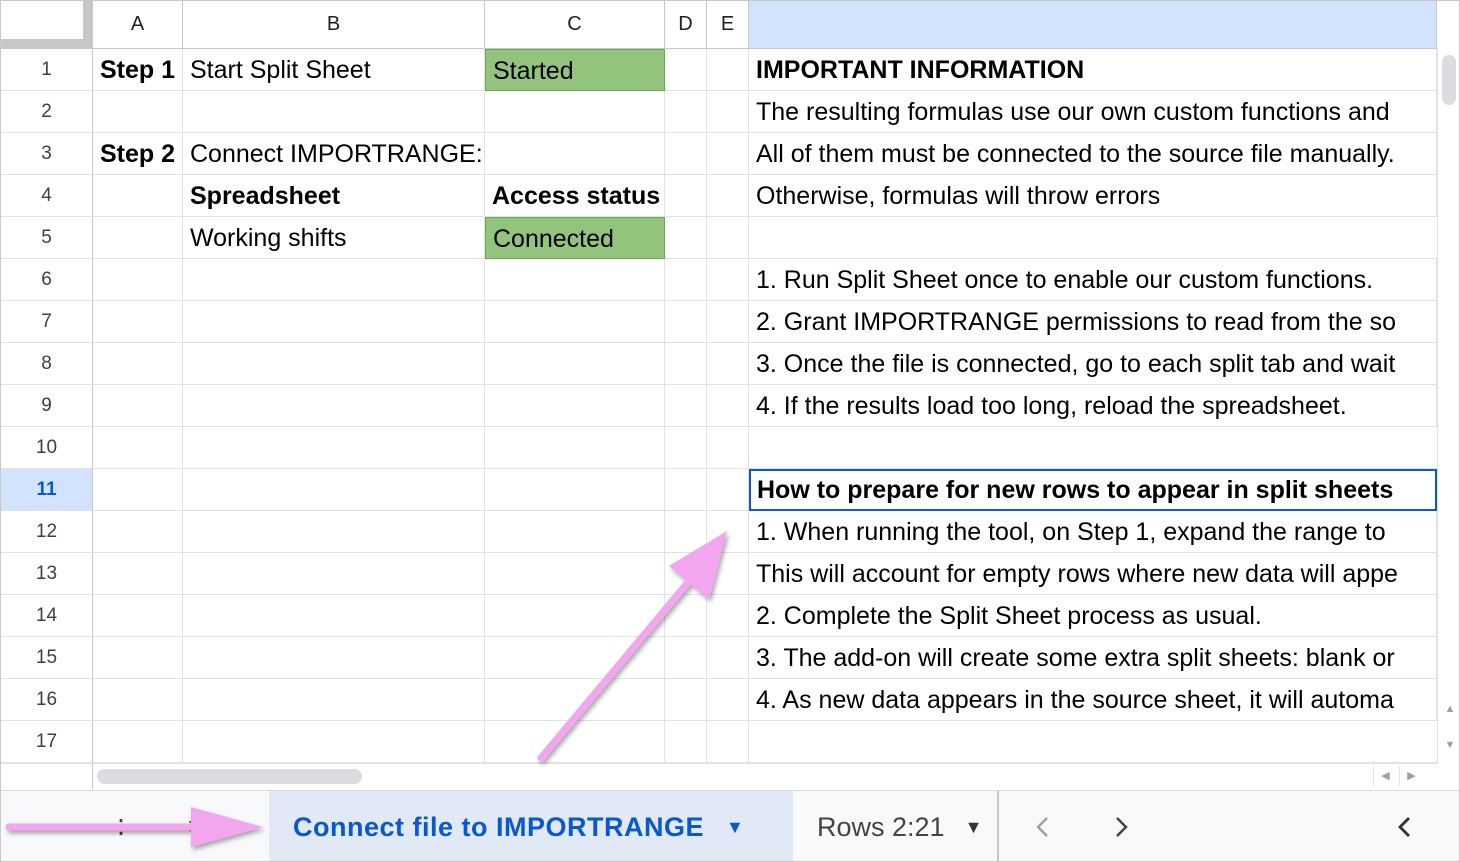 The height and width of the screenshot is (862, 1460). Describe the element at coordinates (334, 196) in the screenshot. I see `cell-b4: Spreadsheet` at that location.